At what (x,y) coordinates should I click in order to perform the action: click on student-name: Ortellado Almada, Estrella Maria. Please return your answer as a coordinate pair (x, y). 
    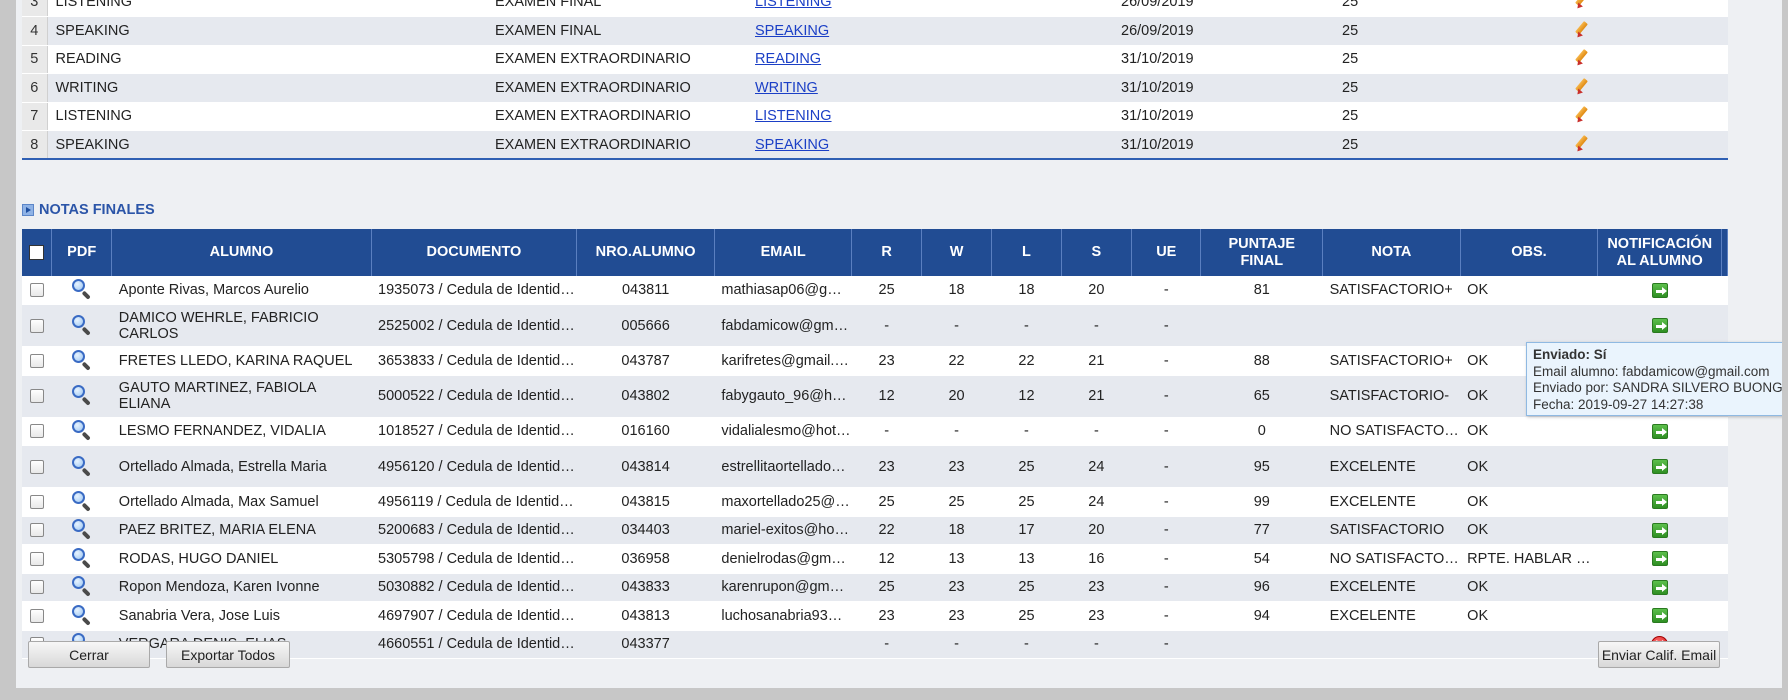
    Looking at the image, I should click on (241, 466).